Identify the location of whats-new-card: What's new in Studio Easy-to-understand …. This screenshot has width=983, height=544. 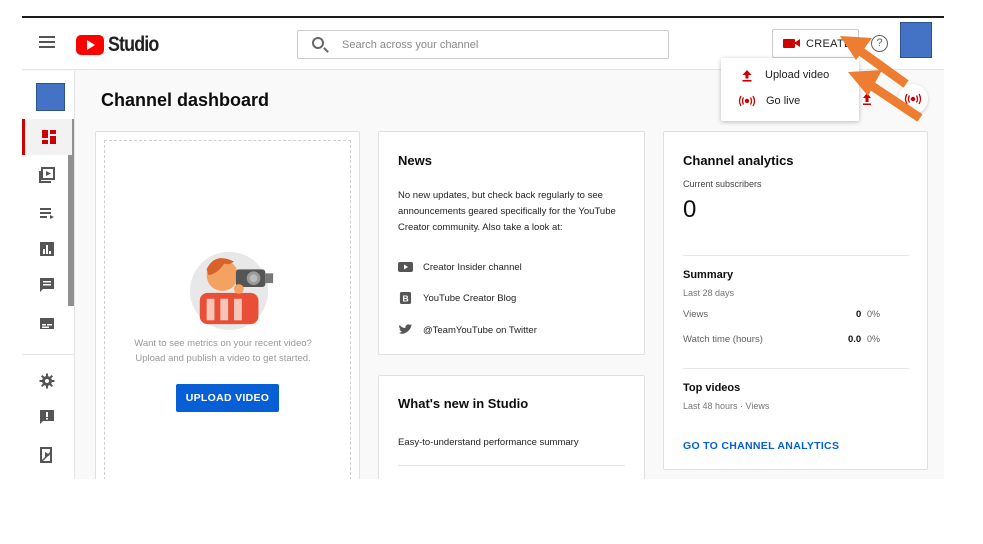
(511, 427).